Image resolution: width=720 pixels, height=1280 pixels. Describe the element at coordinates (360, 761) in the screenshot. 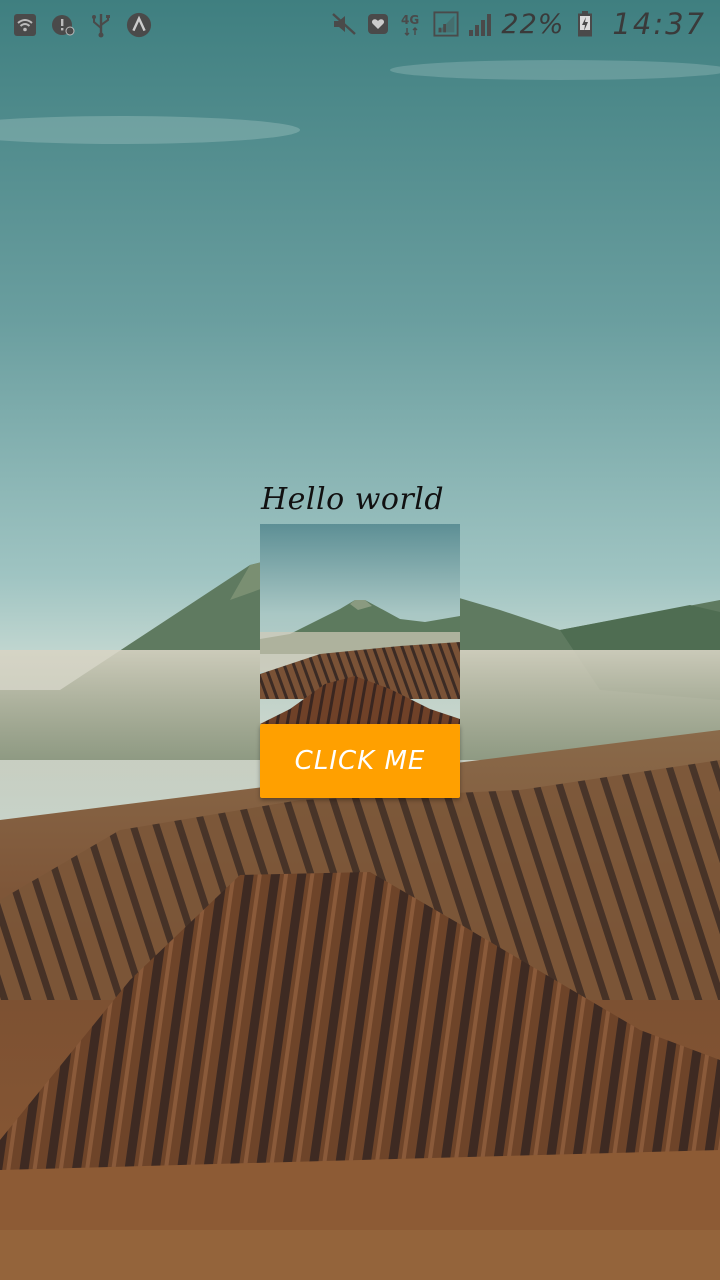

I see `click-me-button: CLICK ME` at that location.